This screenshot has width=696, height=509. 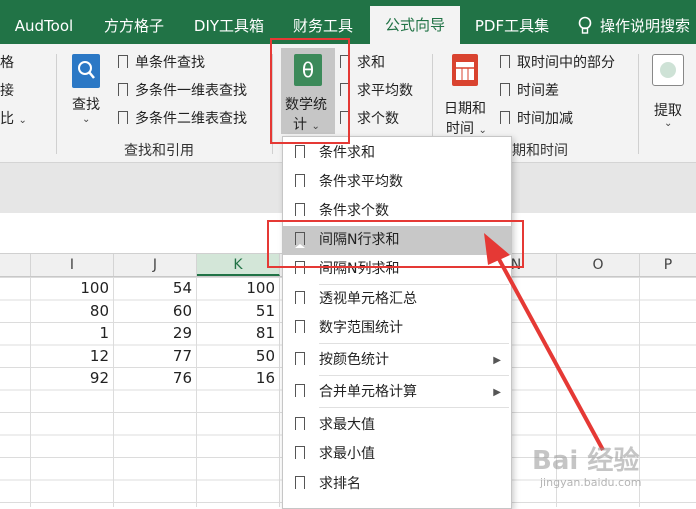 What do you see at coordinates (668, 70) in the screenshot?
I see `extract-icon` at bounding box center [668, 70].